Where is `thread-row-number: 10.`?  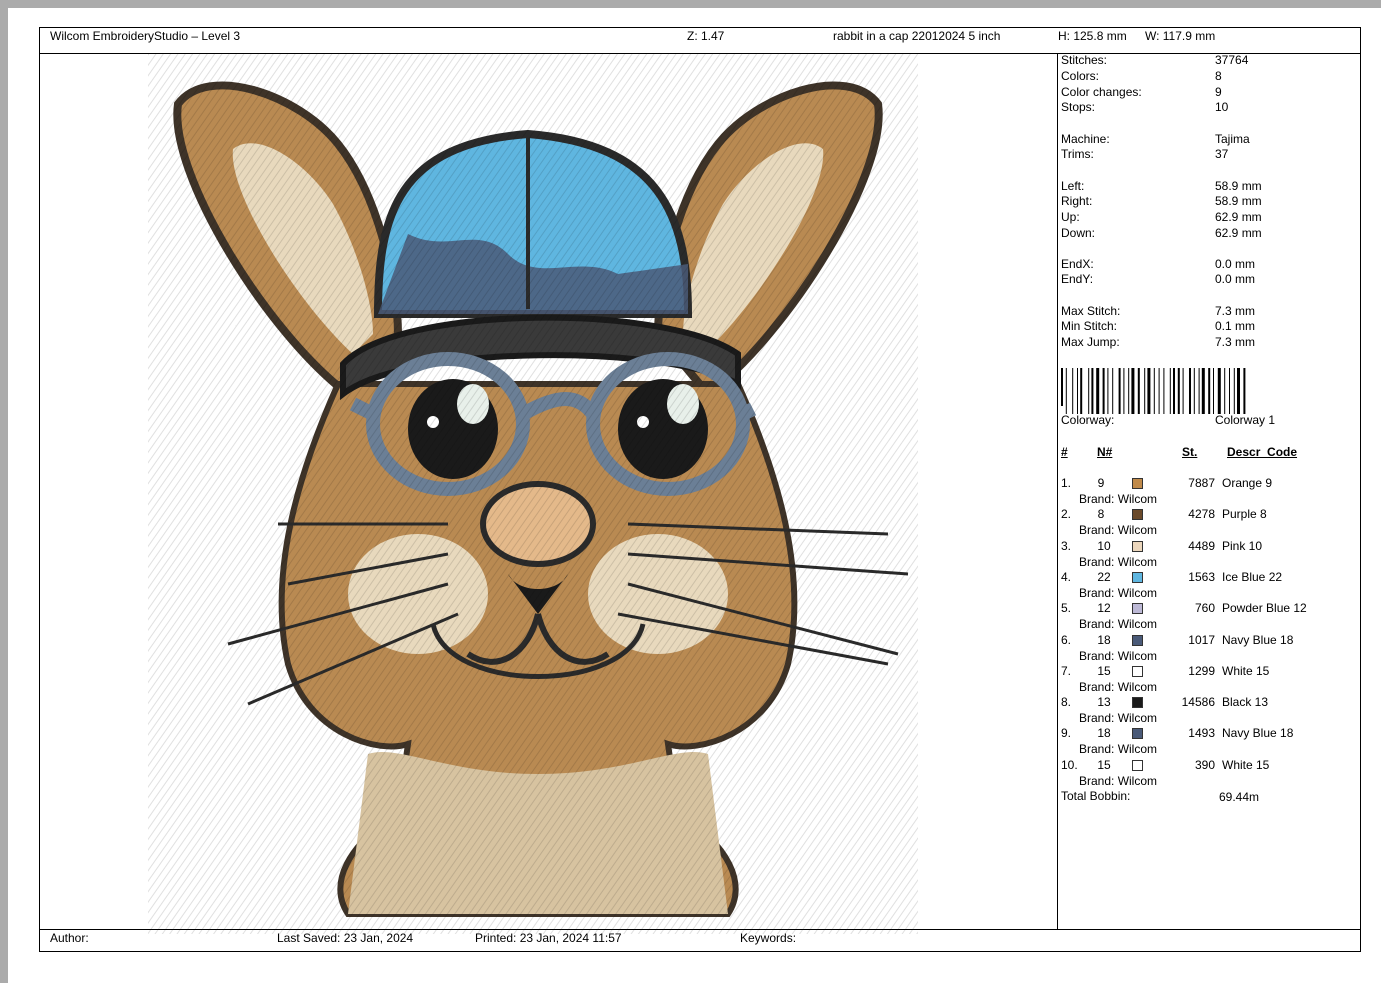 thread-row-number: 10. is located at coordinates (1069, 765).